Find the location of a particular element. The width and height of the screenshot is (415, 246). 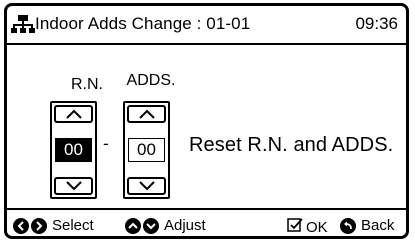

right-arrow-icon is located at coordinates (39, 225).